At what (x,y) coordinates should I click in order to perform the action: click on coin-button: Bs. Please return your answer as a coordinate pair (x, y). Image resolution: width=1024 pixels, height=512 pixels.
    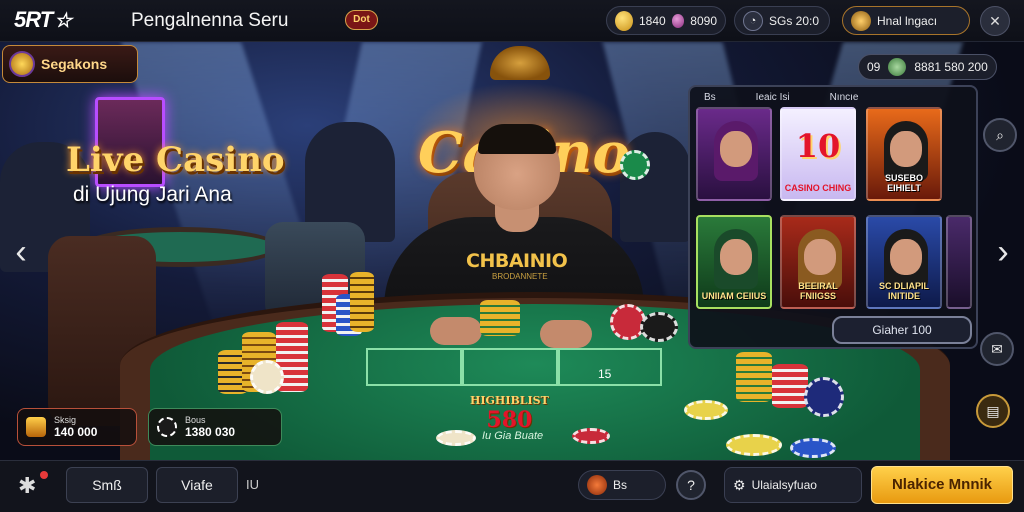
    Looking at the image, I should click on (622, 485).